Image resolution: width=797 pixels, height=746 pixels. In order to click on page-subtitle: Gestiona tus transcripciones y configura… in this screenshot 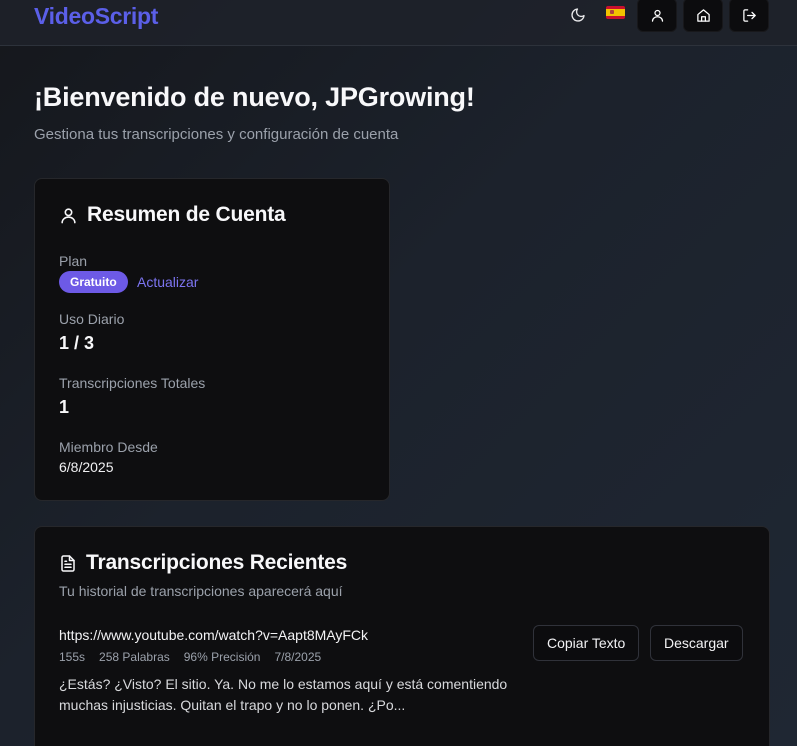, I will do `click(216, 134)`.